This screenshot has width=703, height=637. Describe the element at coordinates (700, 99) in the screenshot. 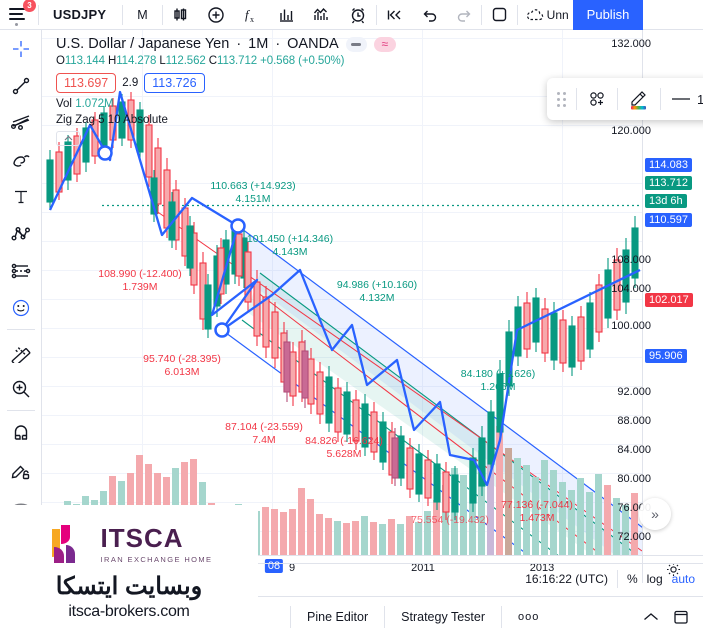

I see `line-width-label: 1px` at that location.